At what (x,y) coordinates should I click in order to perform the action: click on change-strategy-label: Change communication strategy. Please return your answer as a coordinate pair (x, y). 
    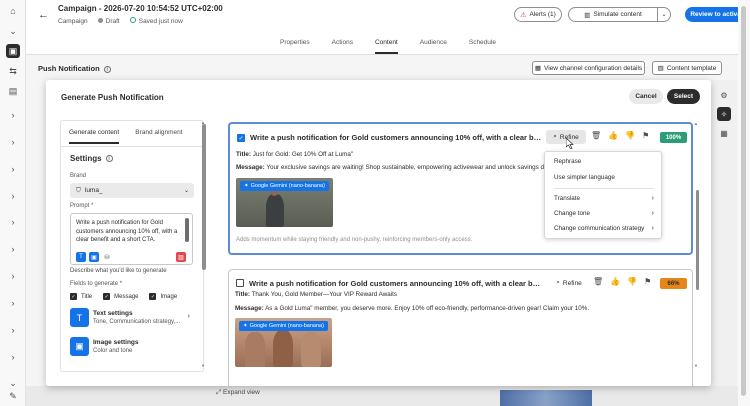
    Looking at the image, I should click on (599, 228).